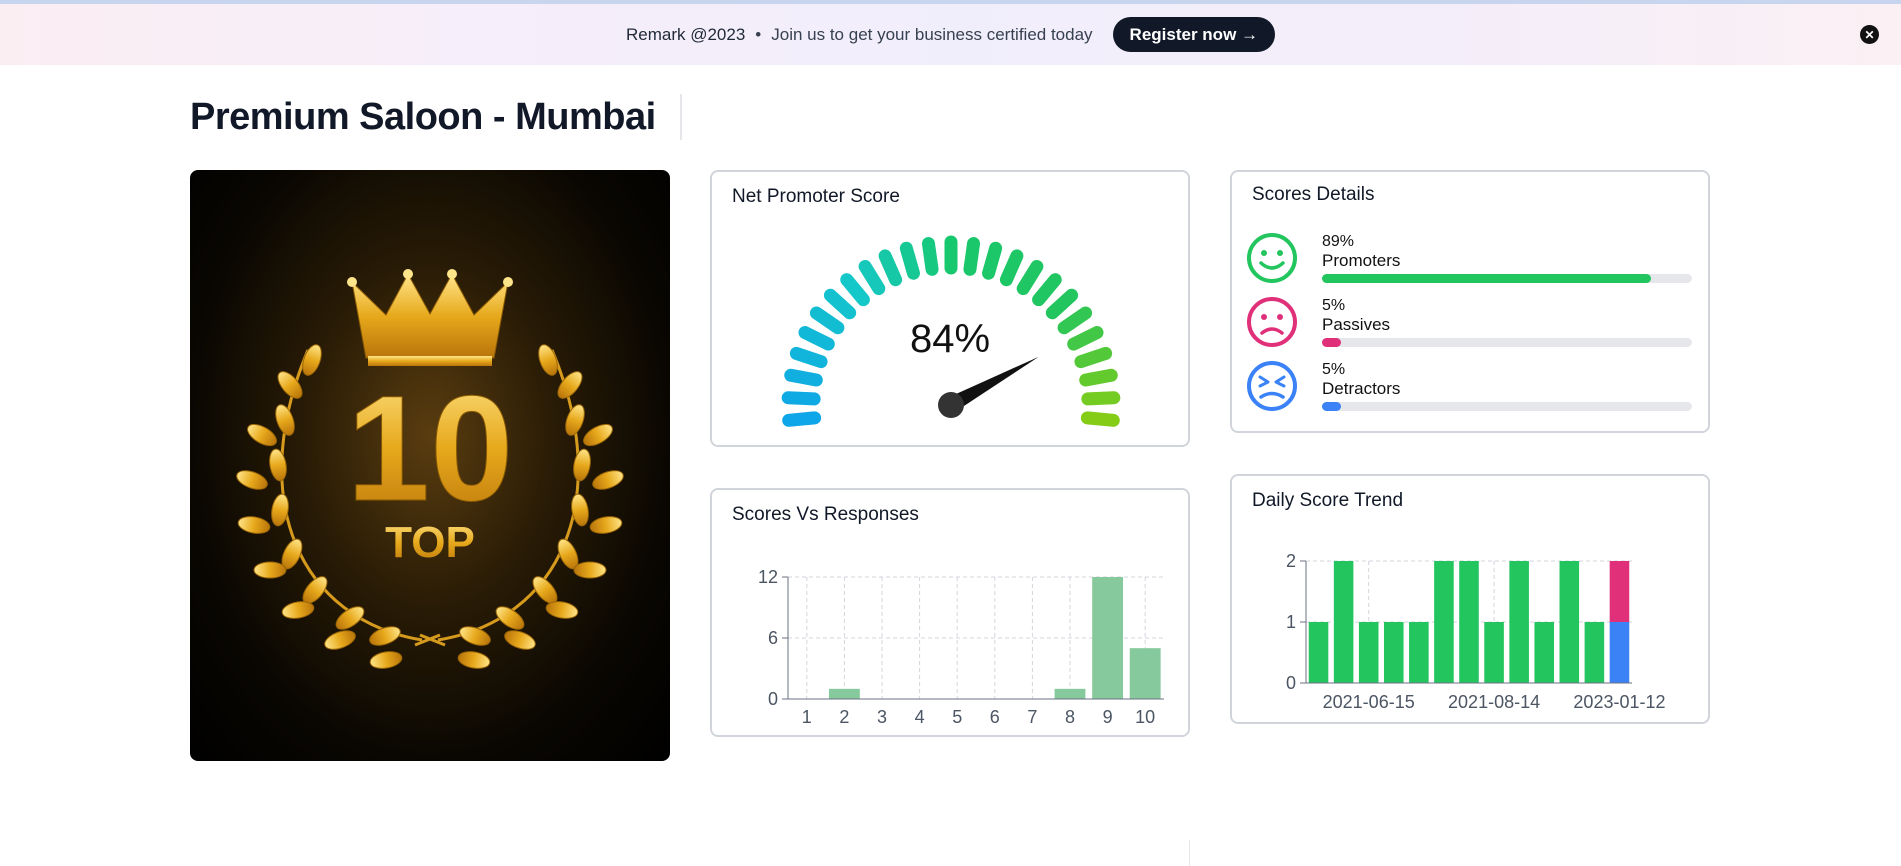  Describe the element at coordinates (1334, 305) in the screenshot. I see `passives-percent: 5%` at that location.